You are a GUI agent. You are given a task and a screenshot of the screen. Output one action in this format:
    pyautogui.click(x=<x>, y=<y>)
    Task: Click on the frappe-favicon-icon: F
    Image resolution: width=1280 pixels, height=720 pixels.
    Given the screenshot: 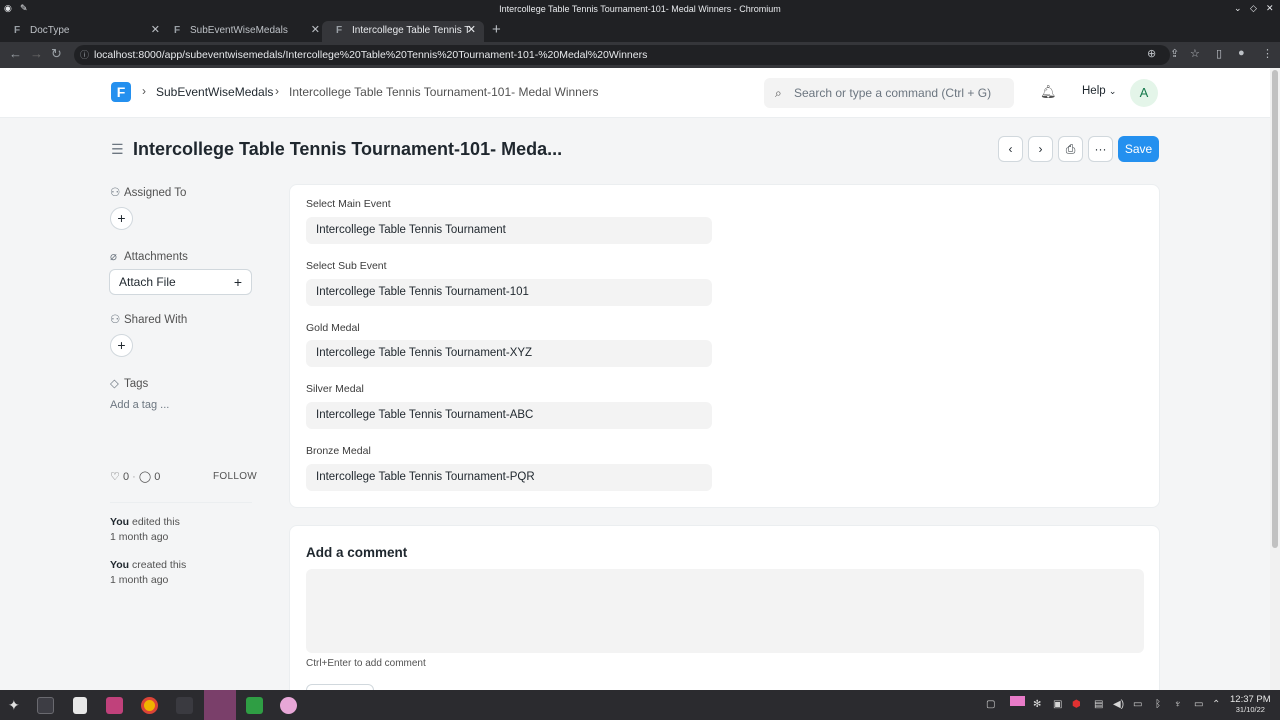 What is the action you would take?
    pyautogui.click(x=177, y=30)
    